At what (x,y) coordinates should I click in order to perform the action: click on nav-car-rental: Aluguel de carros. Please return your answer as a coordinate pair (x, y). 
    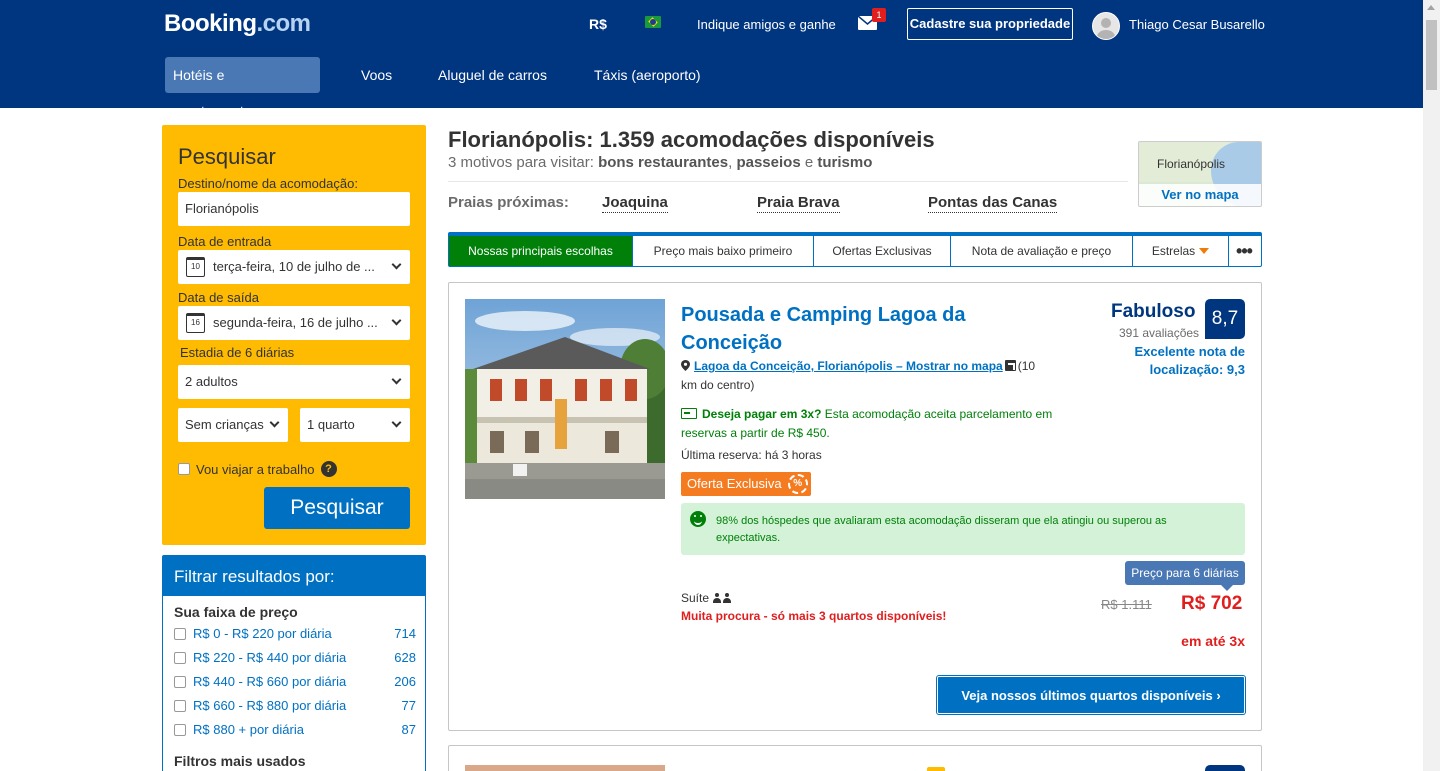
    Looking at the image, I should click on (492, 75).